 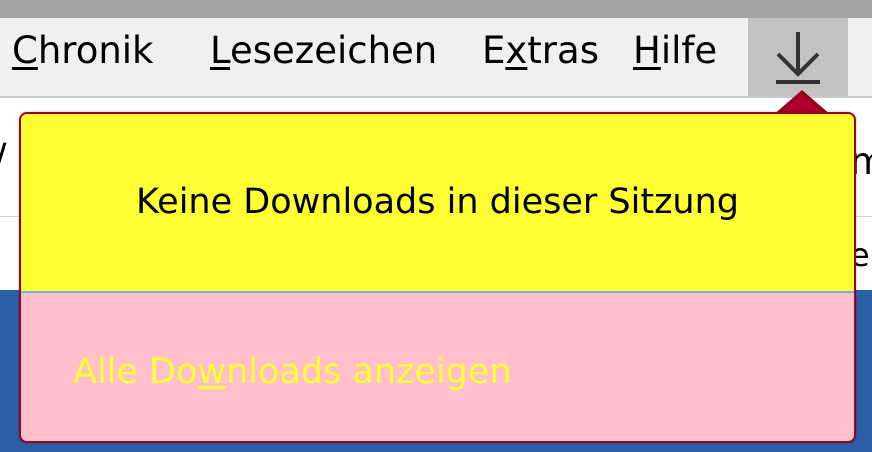 What do you see at coordinates (516, 50) in the screenshot?
I see `menu-extras-accel: x` at bounding box center [516, 50].